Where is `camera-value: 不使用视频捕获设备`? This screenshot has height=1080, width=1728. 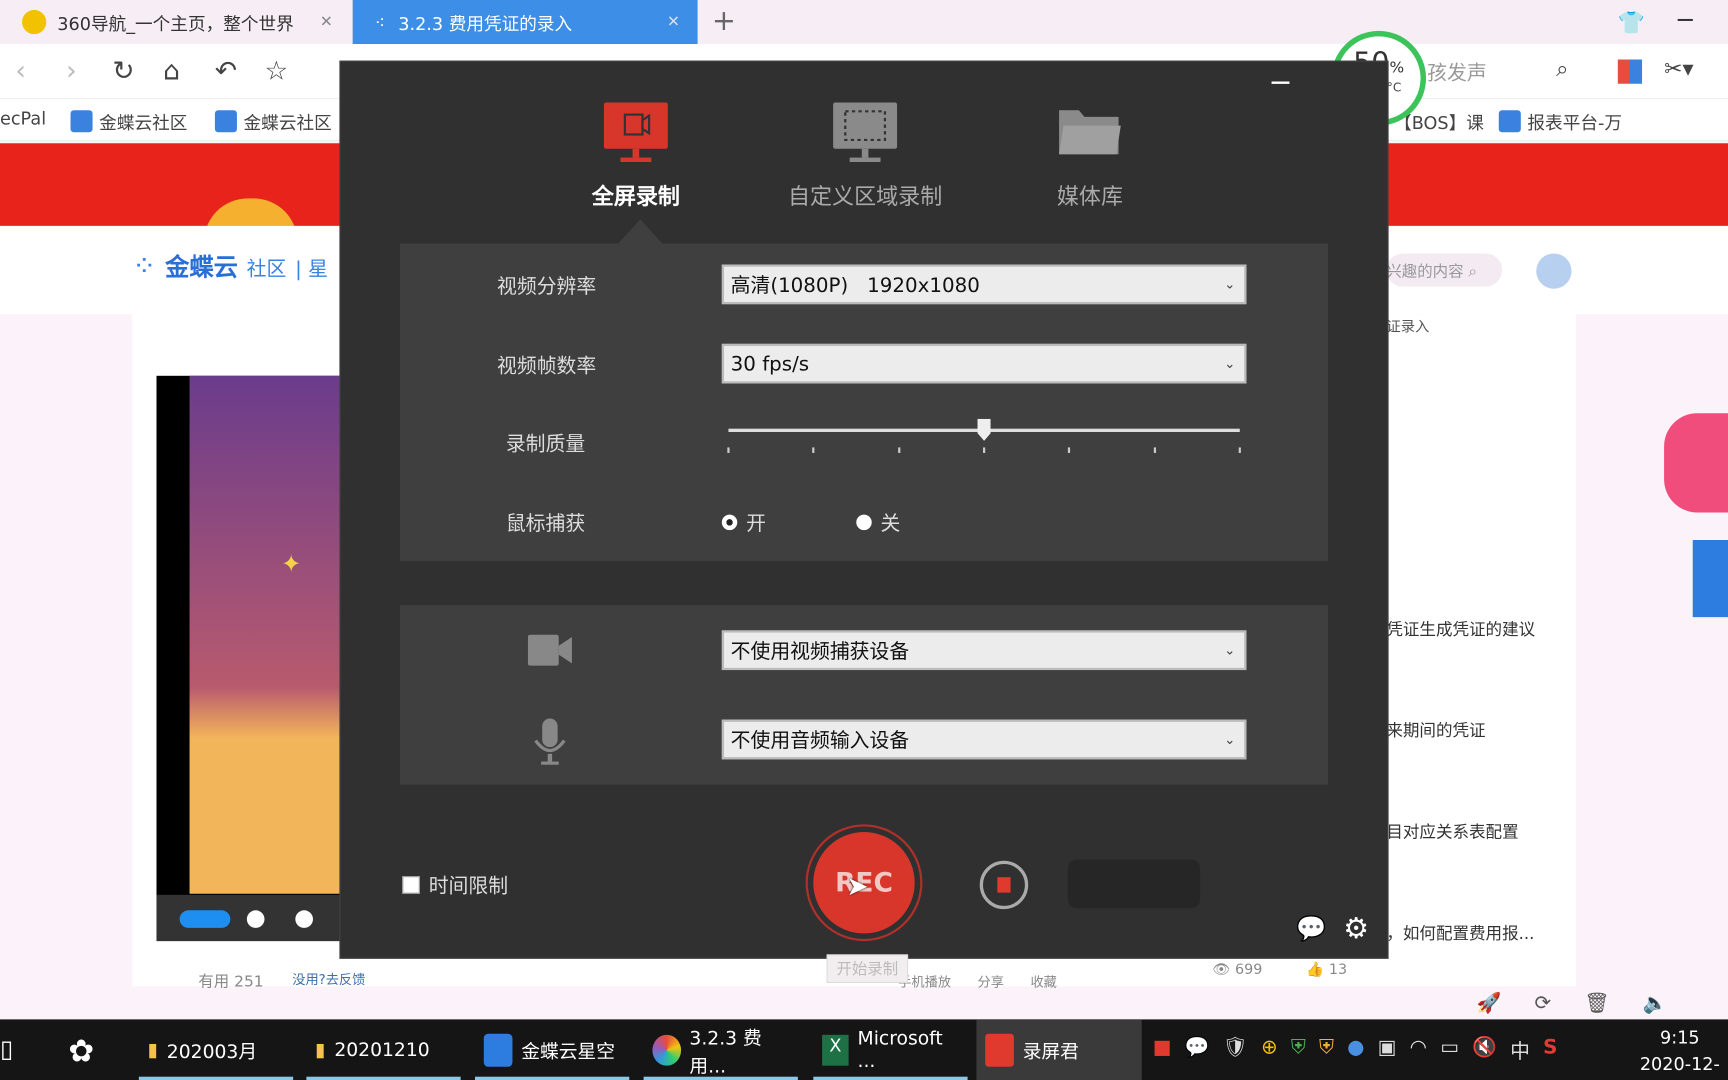 camera-value: 不使用视频捕获设备 is located at coordinates (820, 652).